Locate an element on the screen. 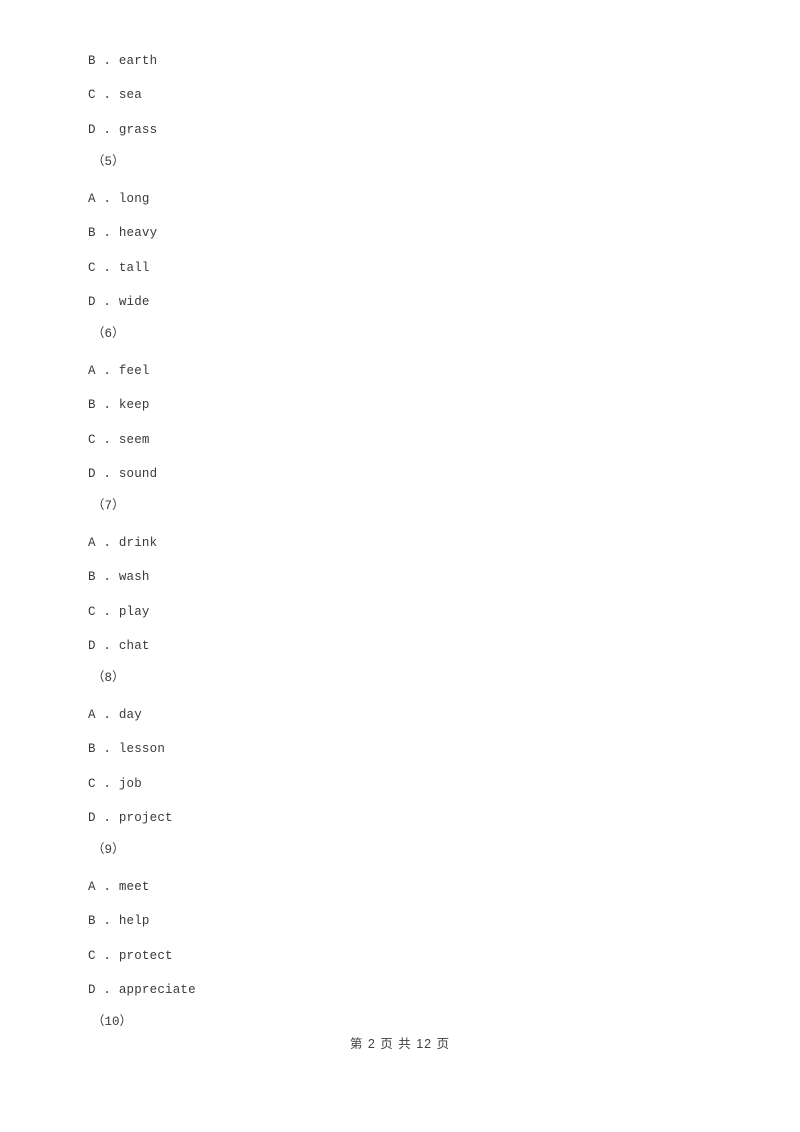 The image size is (800, 1132). question-number: （9） is located at coordinates (108, 850).